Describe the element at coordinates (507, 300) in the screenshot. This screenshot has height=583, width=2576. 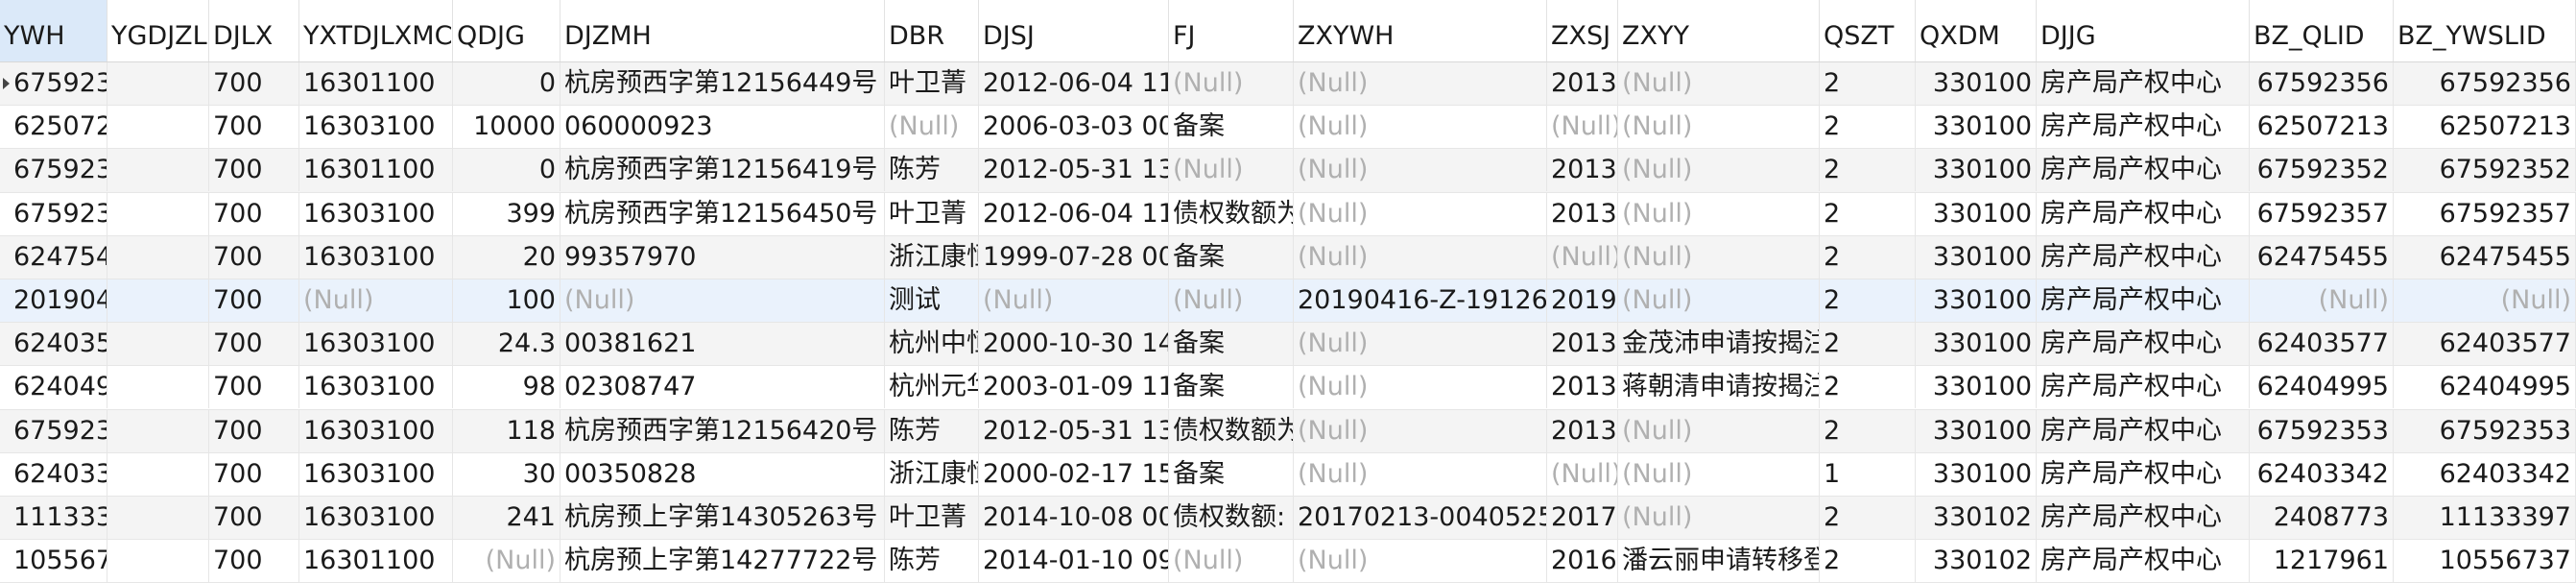
I see `cell-qdjg: 100` at that location.